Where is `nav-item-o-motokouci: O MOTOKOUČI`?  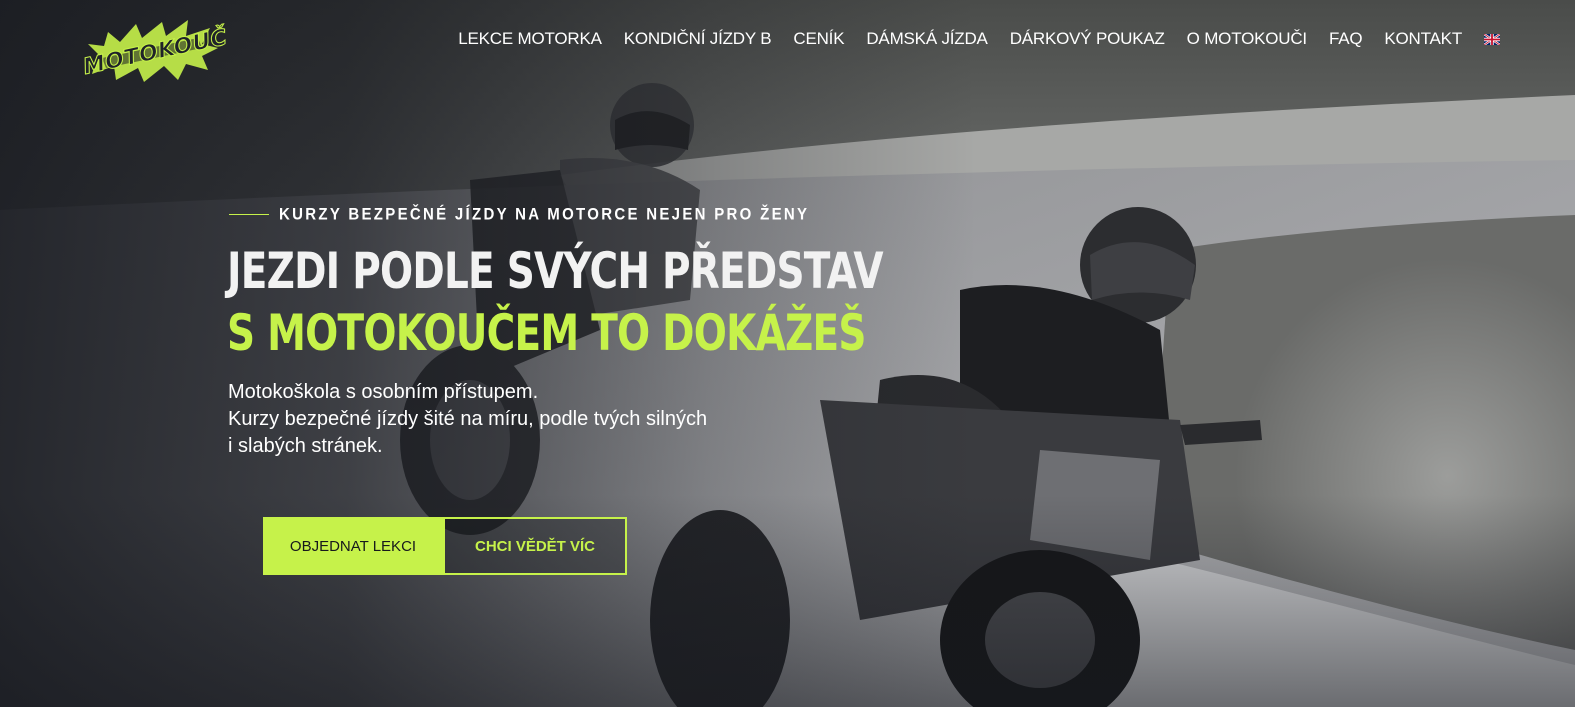
nav-item-o-motokouci: O MOTOKOUČI is located at coordinates (1247, 39).